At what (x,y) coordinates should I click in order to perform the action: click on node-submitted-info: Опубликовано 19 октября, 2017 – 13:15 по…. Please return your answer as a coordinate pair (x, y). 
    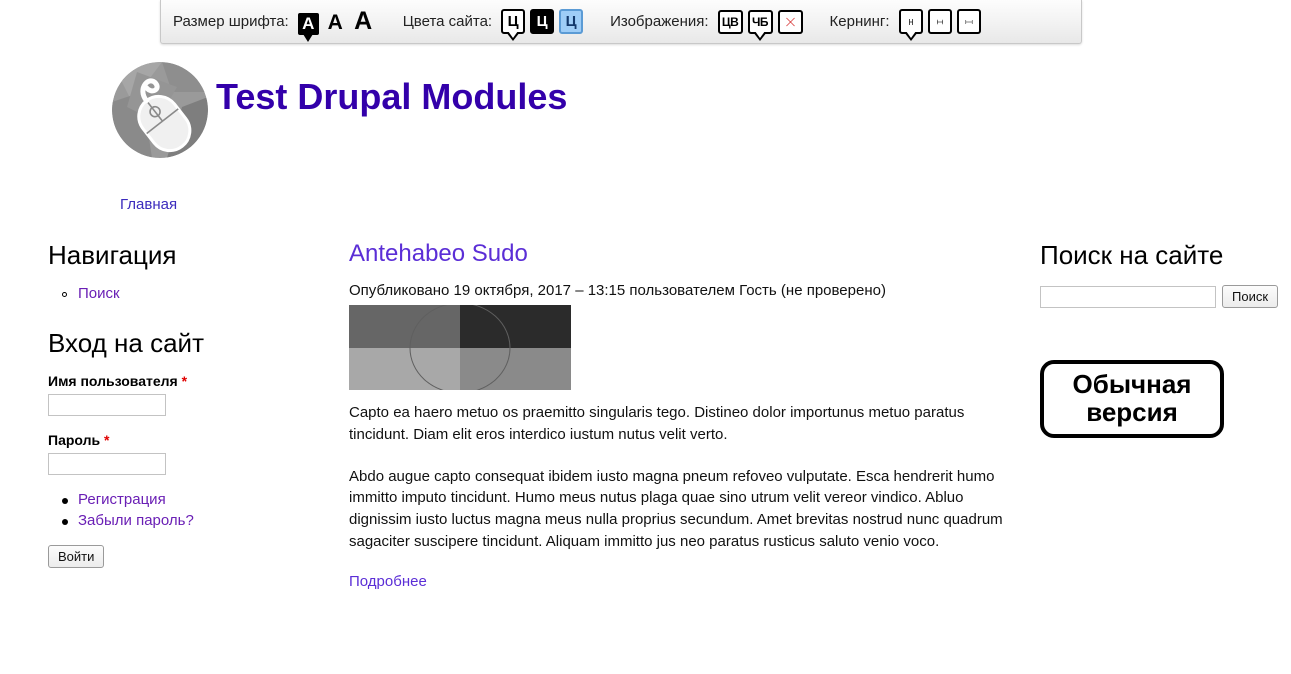
    Looking at the image, I should click on (617, 290).